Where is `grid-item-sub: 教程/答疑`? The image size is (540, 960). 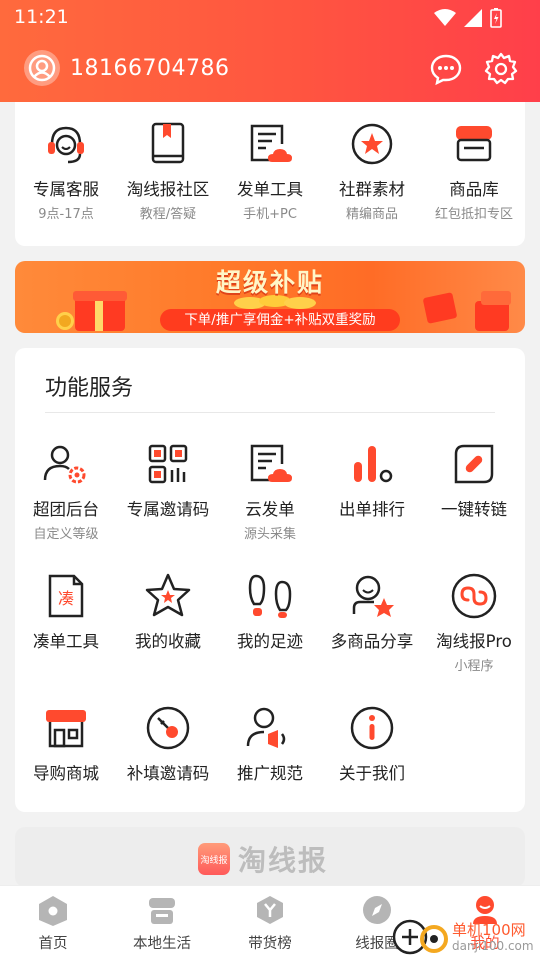
grid-item-sub: 教程/答疑 is located at coordinates (168, 214).